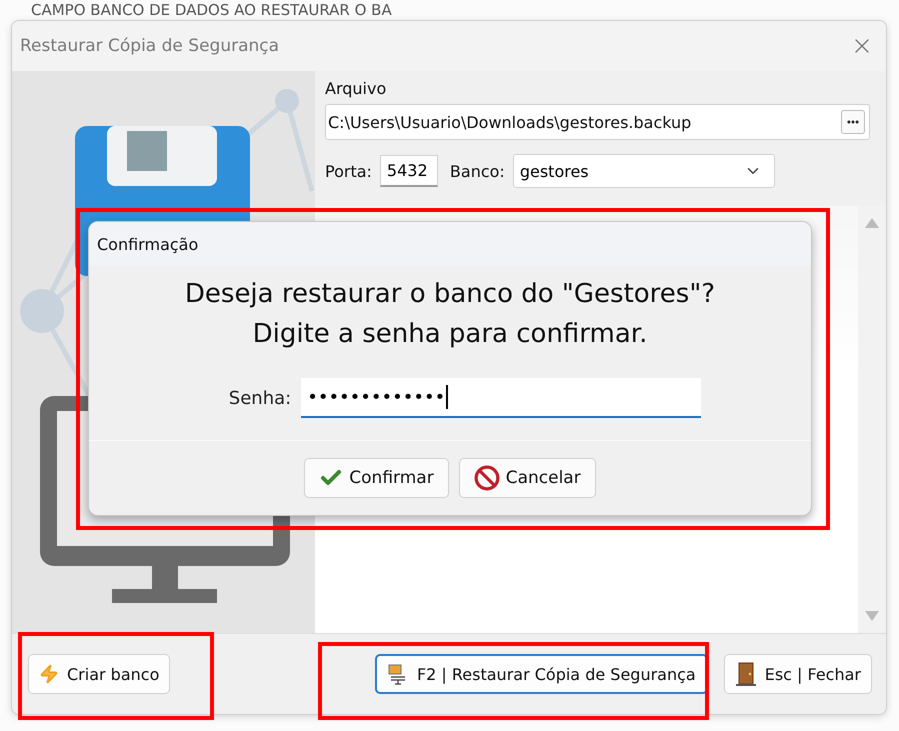  Describe the element at coordinates (147, 244) in the screenshot. I see `dialog-title: Confirmação` at that location.